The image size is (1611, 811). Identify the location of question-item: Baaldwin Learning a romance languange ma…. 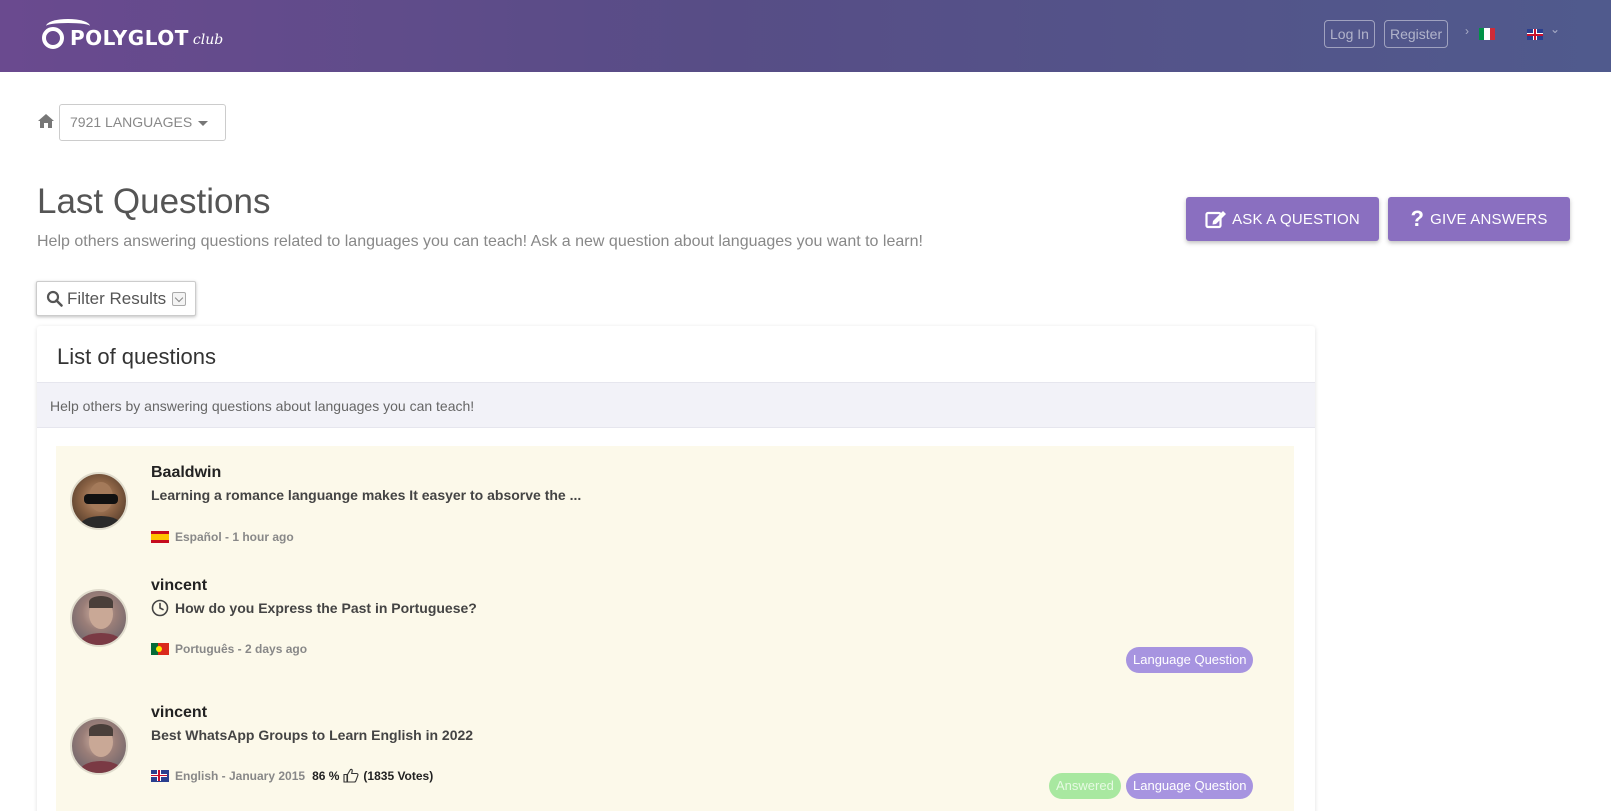
(675, 508).